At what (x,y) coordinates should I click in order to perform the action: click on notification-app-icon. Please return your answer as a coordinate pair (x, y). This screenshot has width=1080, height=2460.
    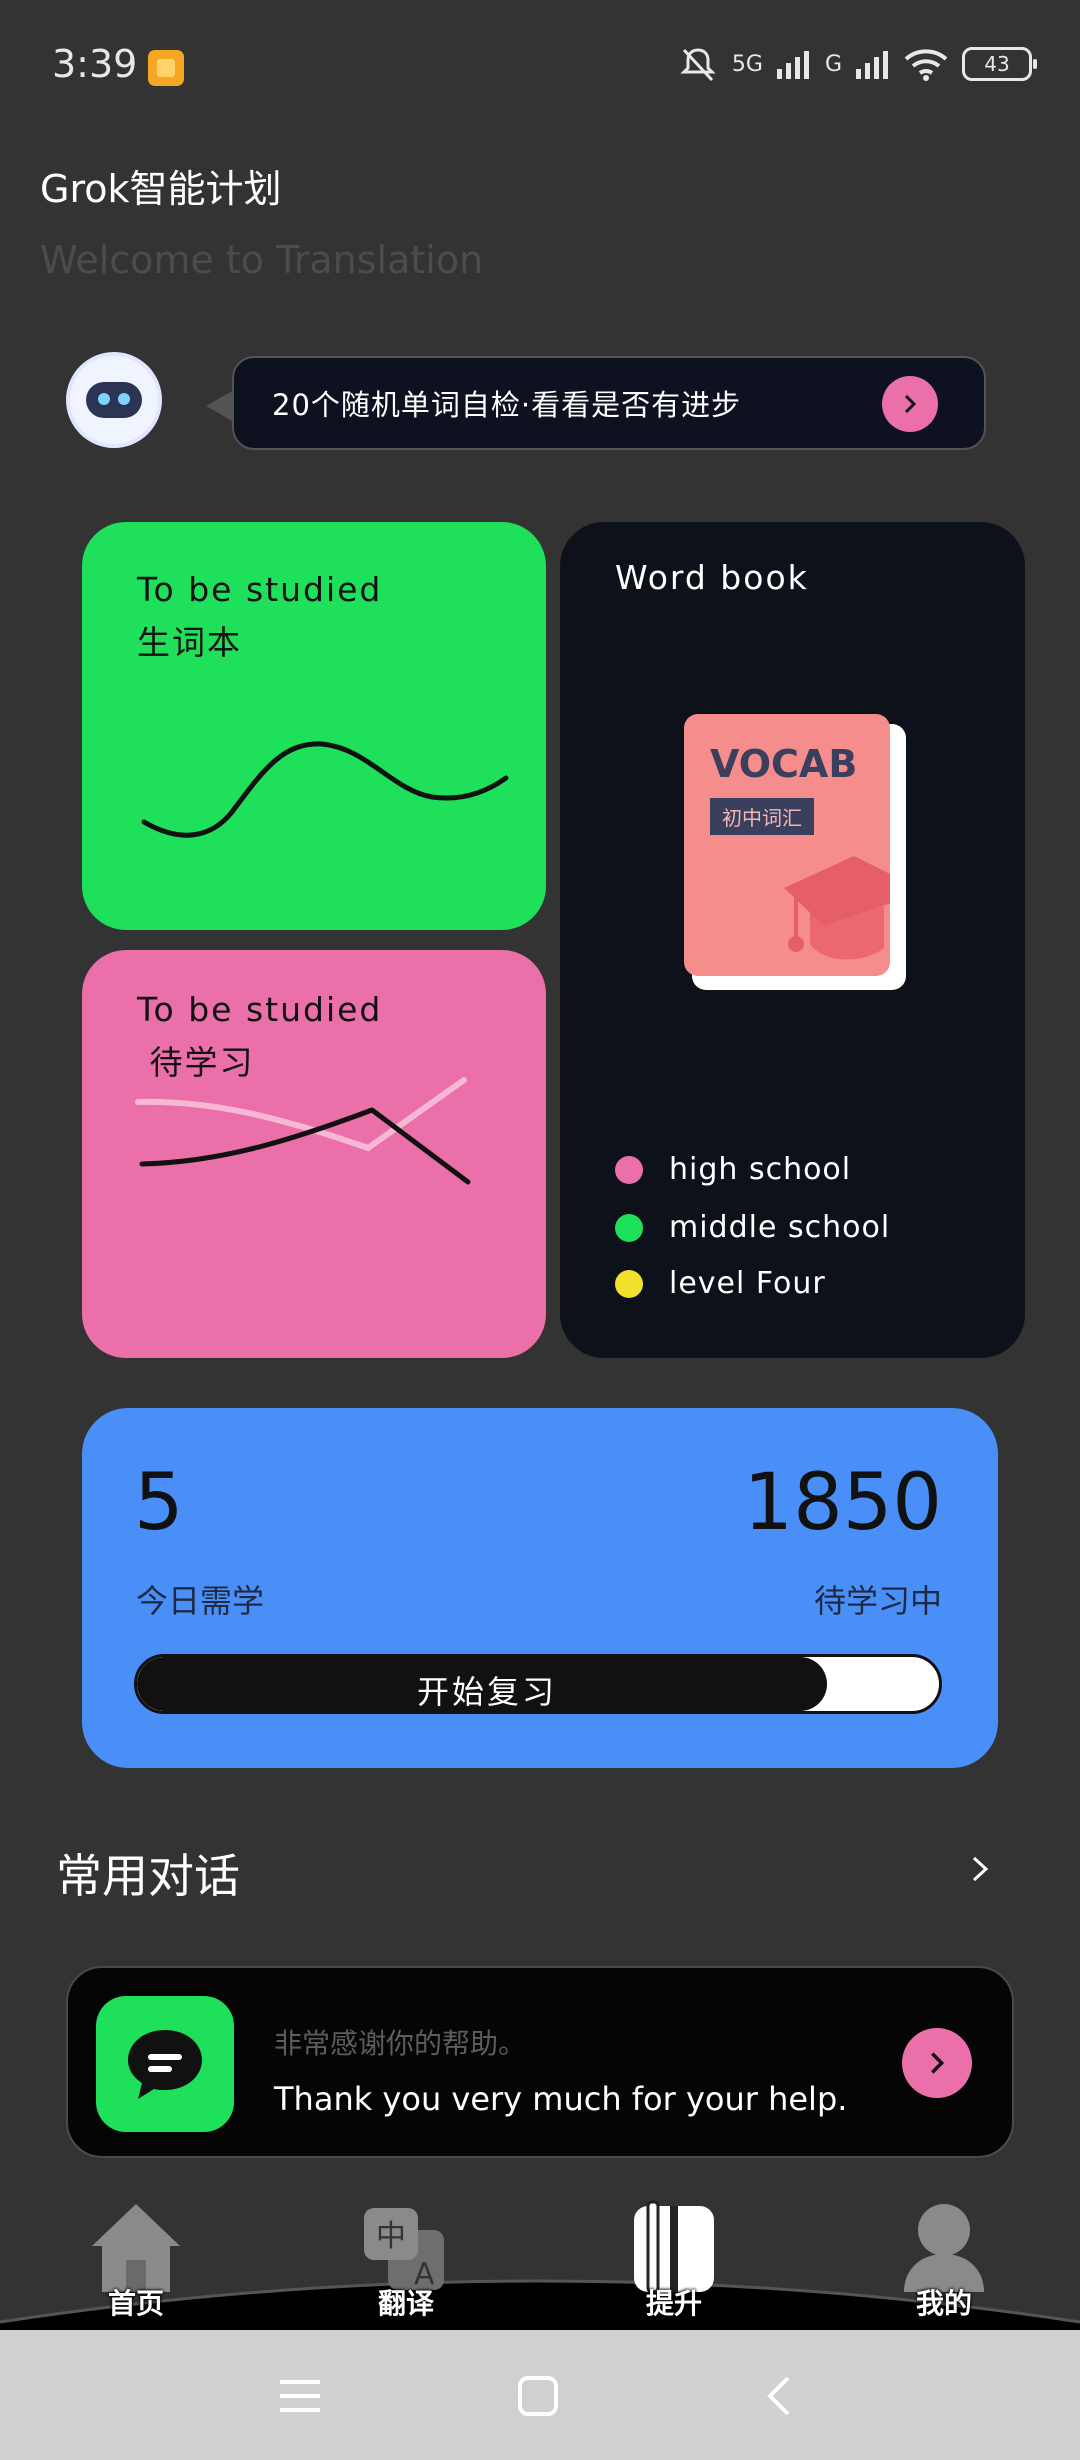
    Looking at the image, I should click on (166, 68).